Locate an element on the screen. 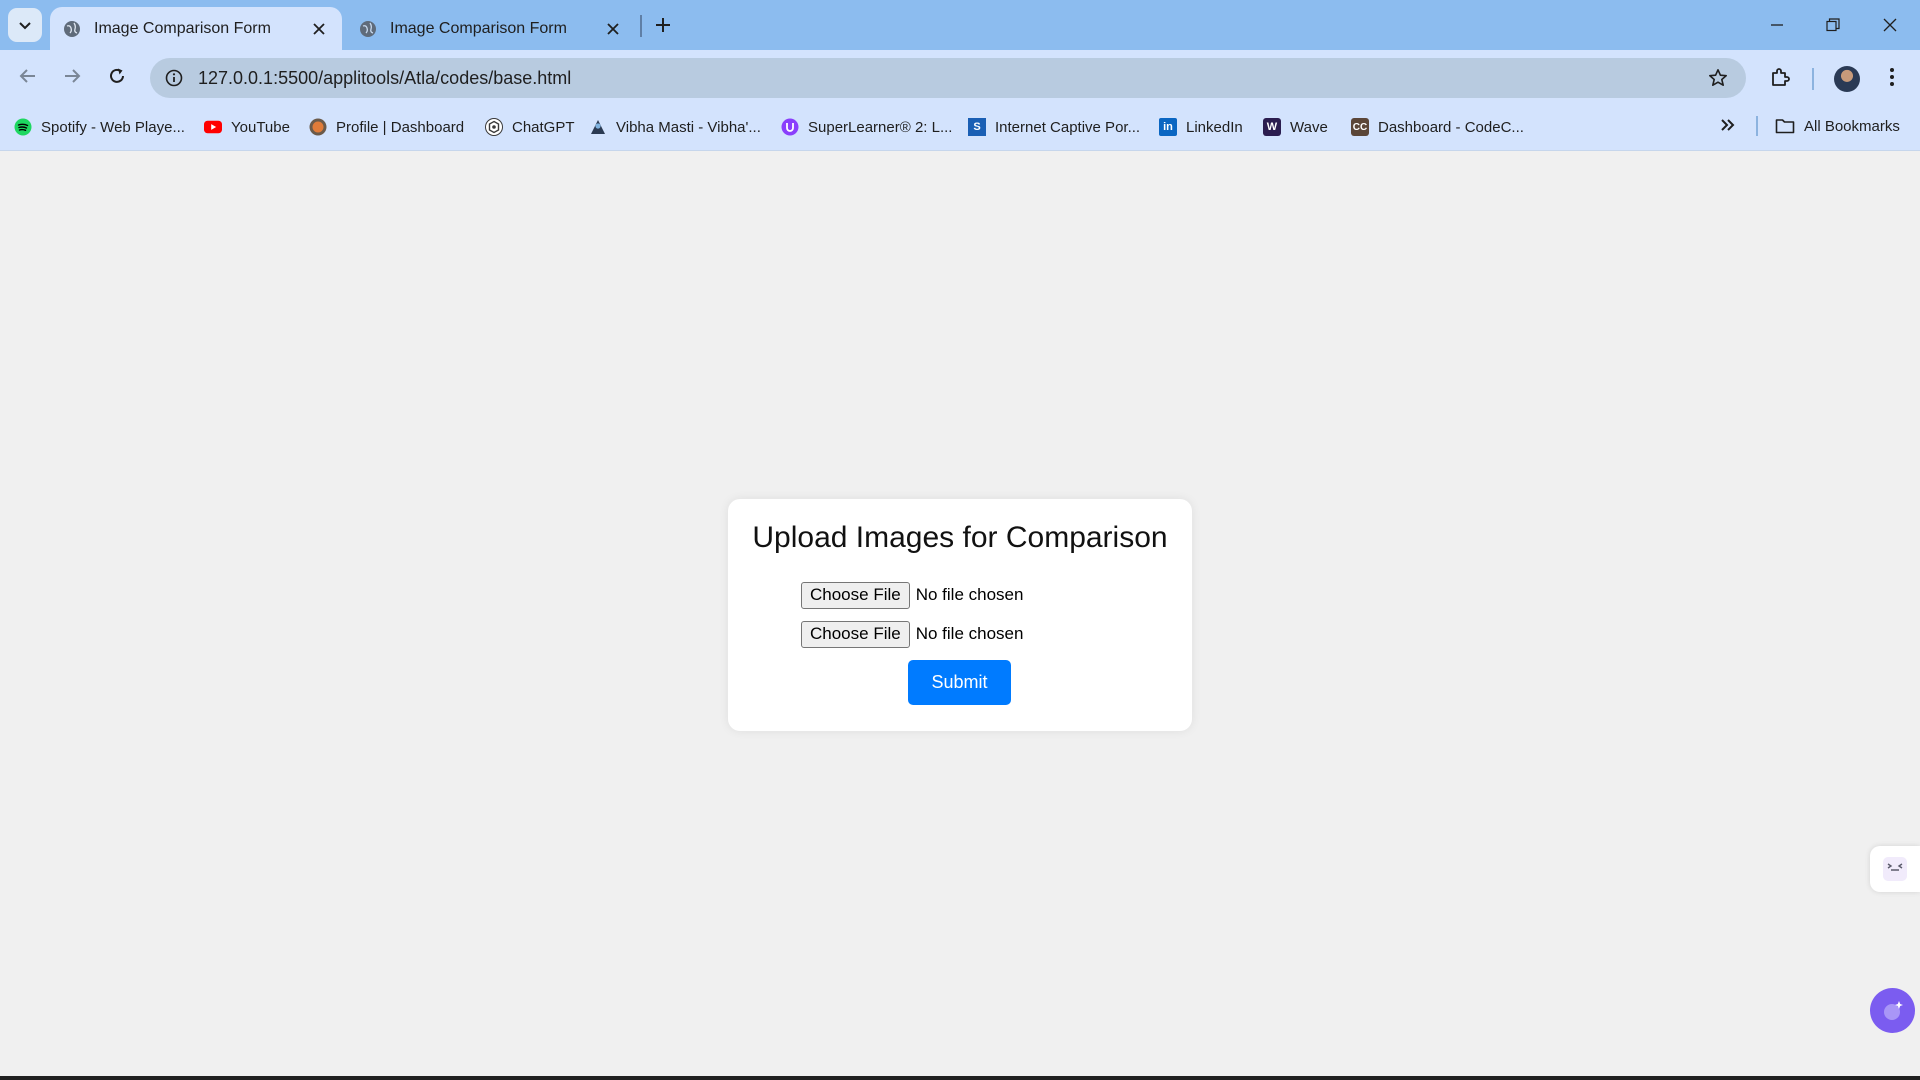 The image size is (1920, 1080). reload-button is located at coordinates (117, 76).